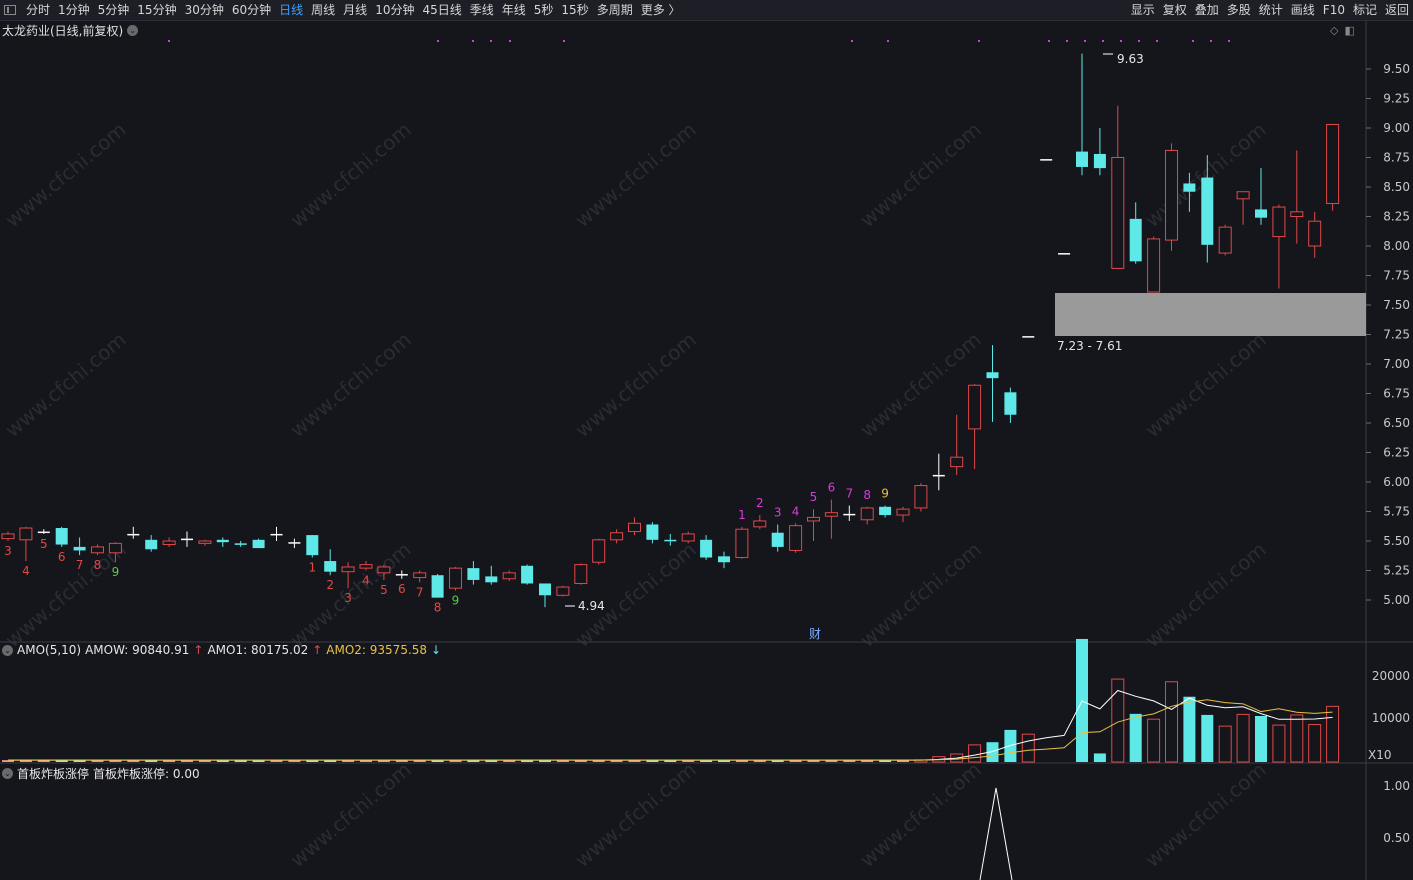  What do you see at coordinates (38, 10) in the screenshot?
I see `period-tab: 分时` at bounding box center [38, 10].